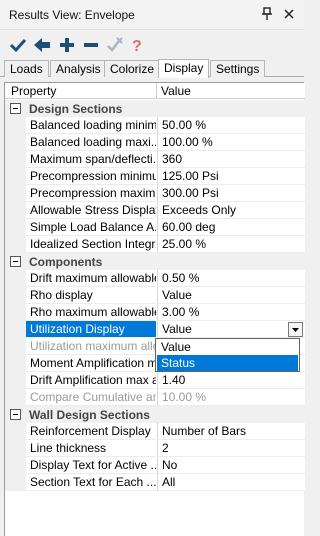 Image resolution: width=320 pixels, height=536 pixels. I want to click on property-name: Line thickness, so click(91, 448).